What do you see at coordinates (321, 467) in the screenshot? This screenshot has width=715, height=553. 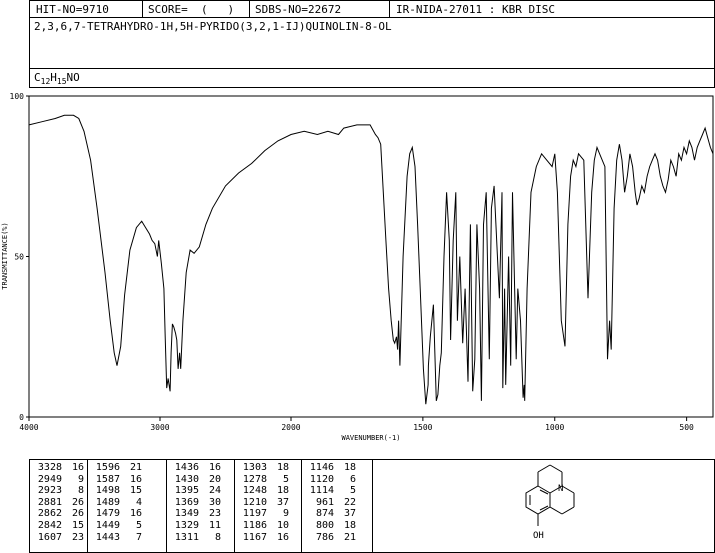 I see `peak-wavenumber: 1146` at bounding box center [321, 467].